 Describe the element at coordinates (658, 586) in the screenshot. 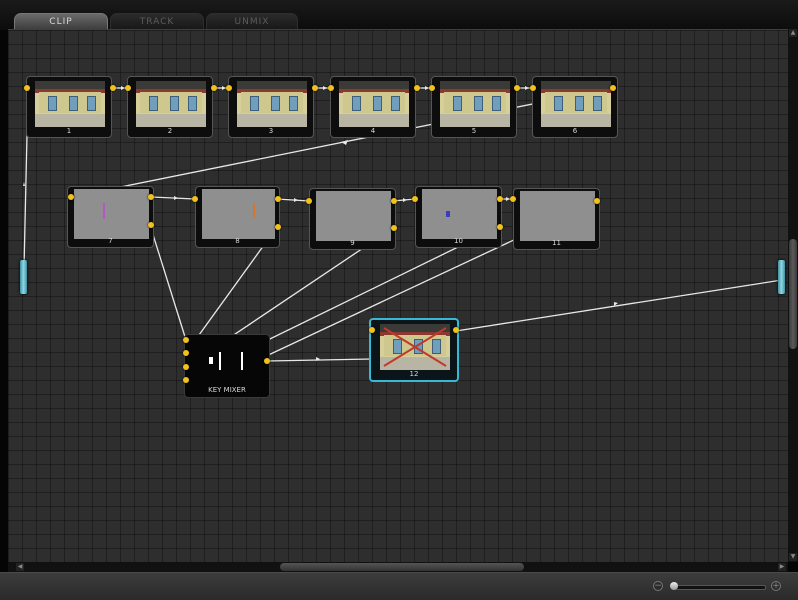

I see `zoom-out-icon: −` at that location.